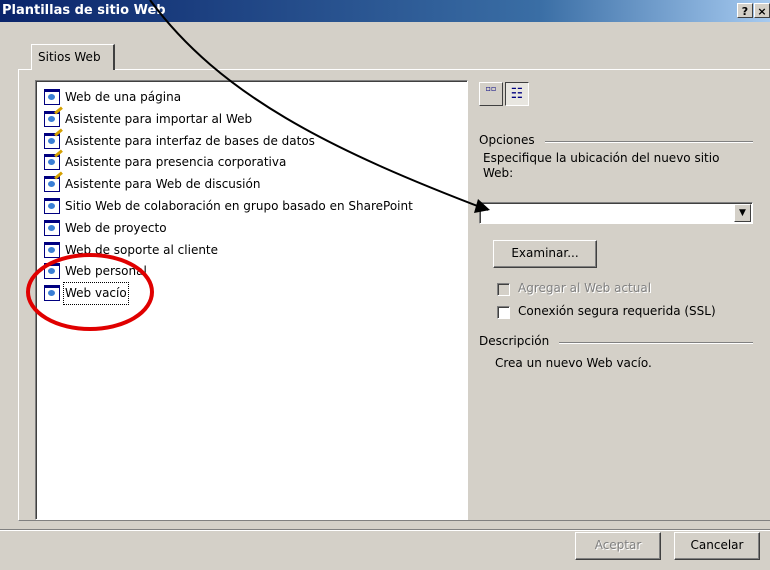 The height and width of the screenshot is (570, 770). Describe the element at coordinates (507, 140) in the screenshot. I see `options-group-label: Opciones` at that location.